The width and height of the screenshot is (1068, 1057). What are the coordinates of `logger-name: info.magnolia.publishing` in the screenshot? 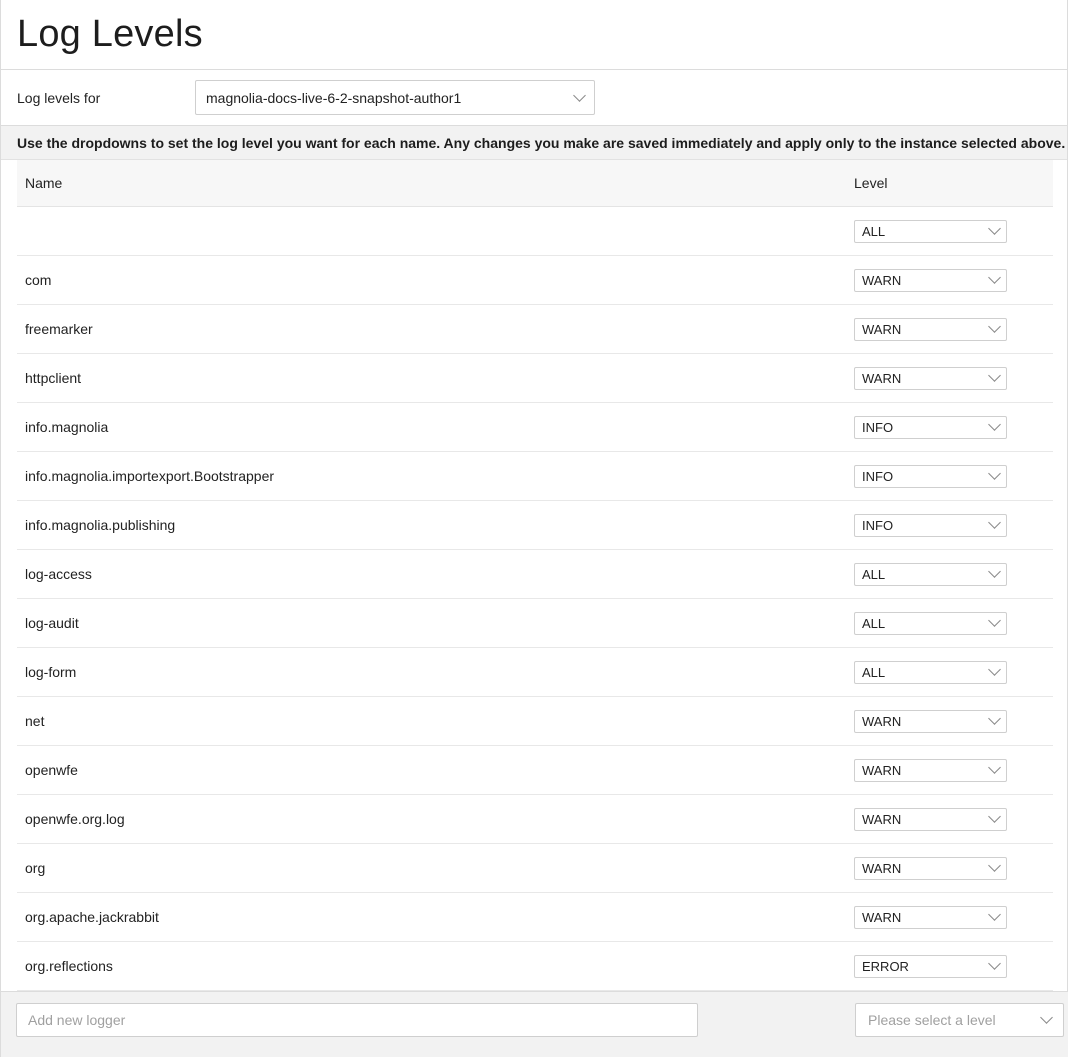 It's located at (100, 525).